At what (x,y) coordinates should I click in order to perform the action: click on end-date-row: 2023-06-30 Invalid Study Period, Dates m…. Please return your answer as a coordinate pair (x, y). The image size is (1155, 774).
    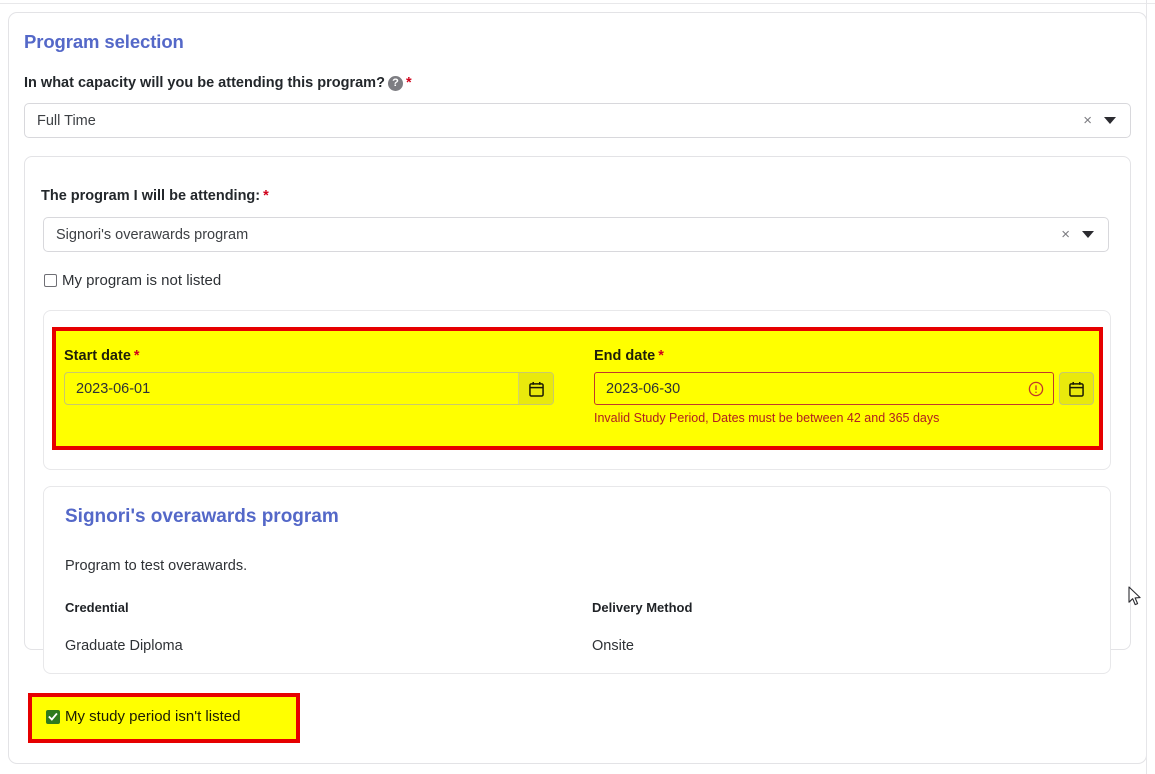
    Looking at the image, I should click on (844, 398).